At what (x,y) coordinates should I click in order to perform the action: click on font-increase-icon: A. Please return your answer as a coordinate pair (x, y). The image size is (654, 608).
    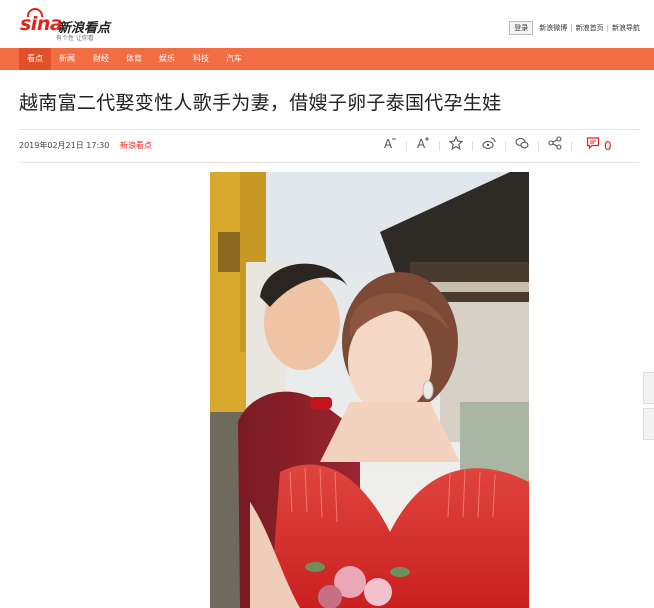
    Looking at the image, I should click on (423, 146).